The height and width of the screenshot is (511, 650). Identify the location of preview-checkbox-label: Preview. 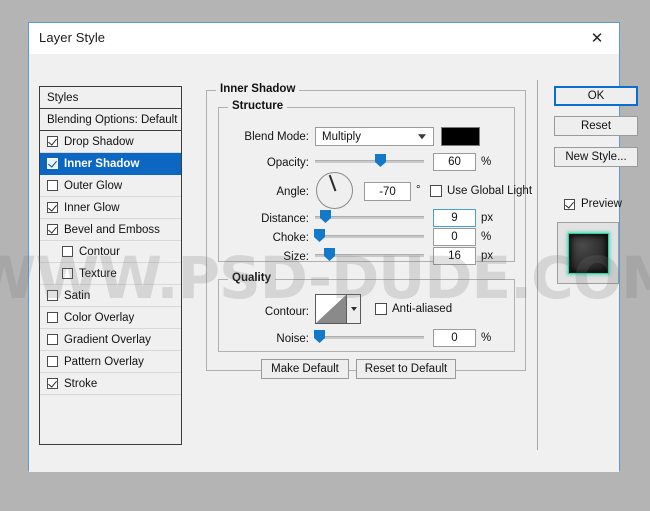
(601, 204).